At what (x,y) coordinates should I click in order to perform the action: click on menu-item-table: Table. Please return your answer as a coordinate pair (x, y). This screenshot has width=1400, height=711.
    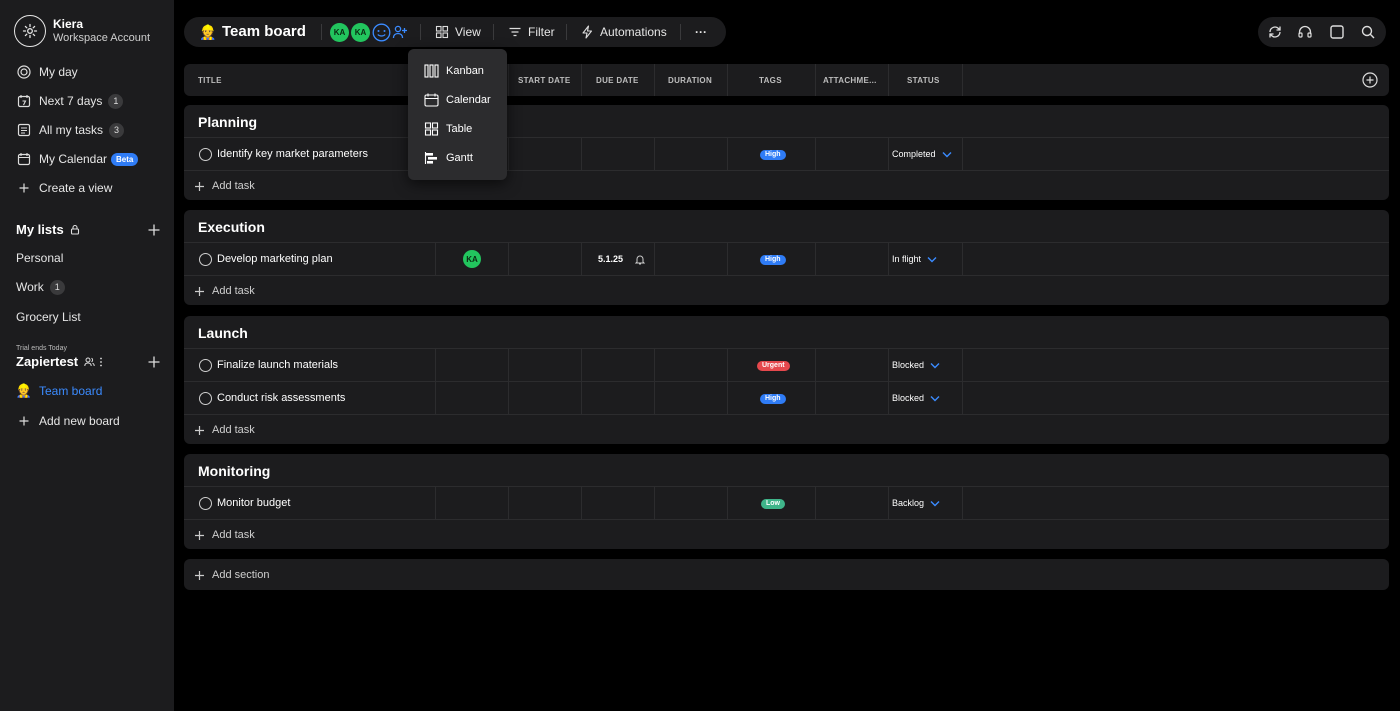
    Looking at the image, I should click on (448, 129).